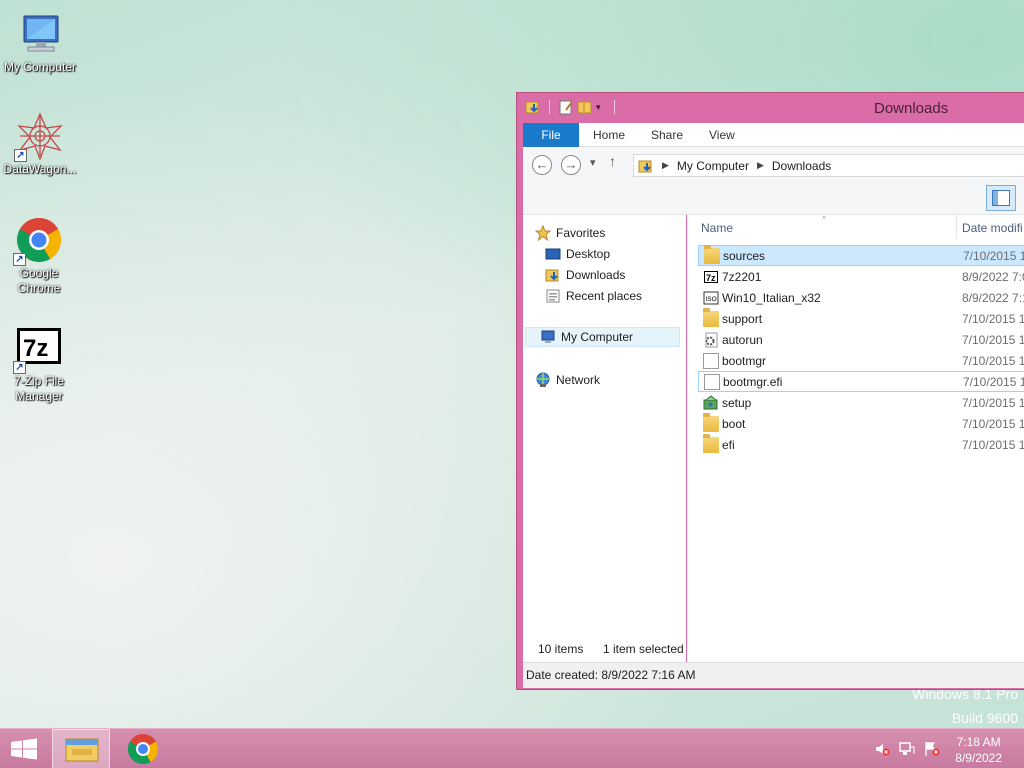  I want to click on view-toolbar, so click(773, 200).